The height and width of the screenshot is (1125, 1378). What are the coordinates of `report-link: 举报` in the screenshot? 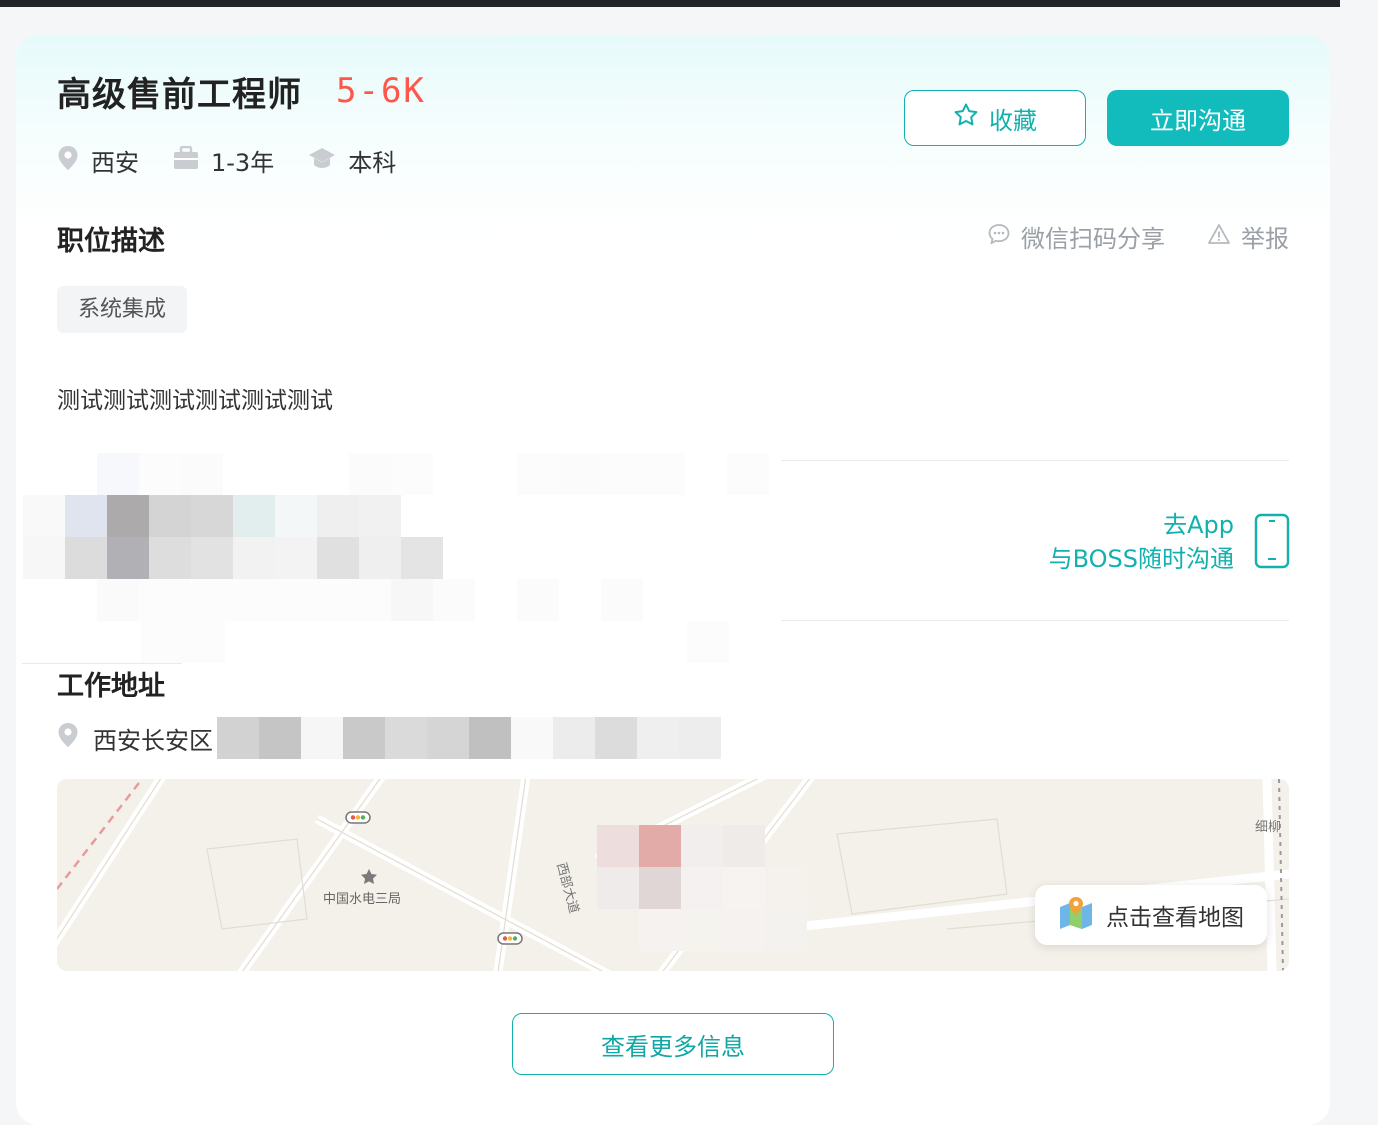 It's located at (1248, 236).